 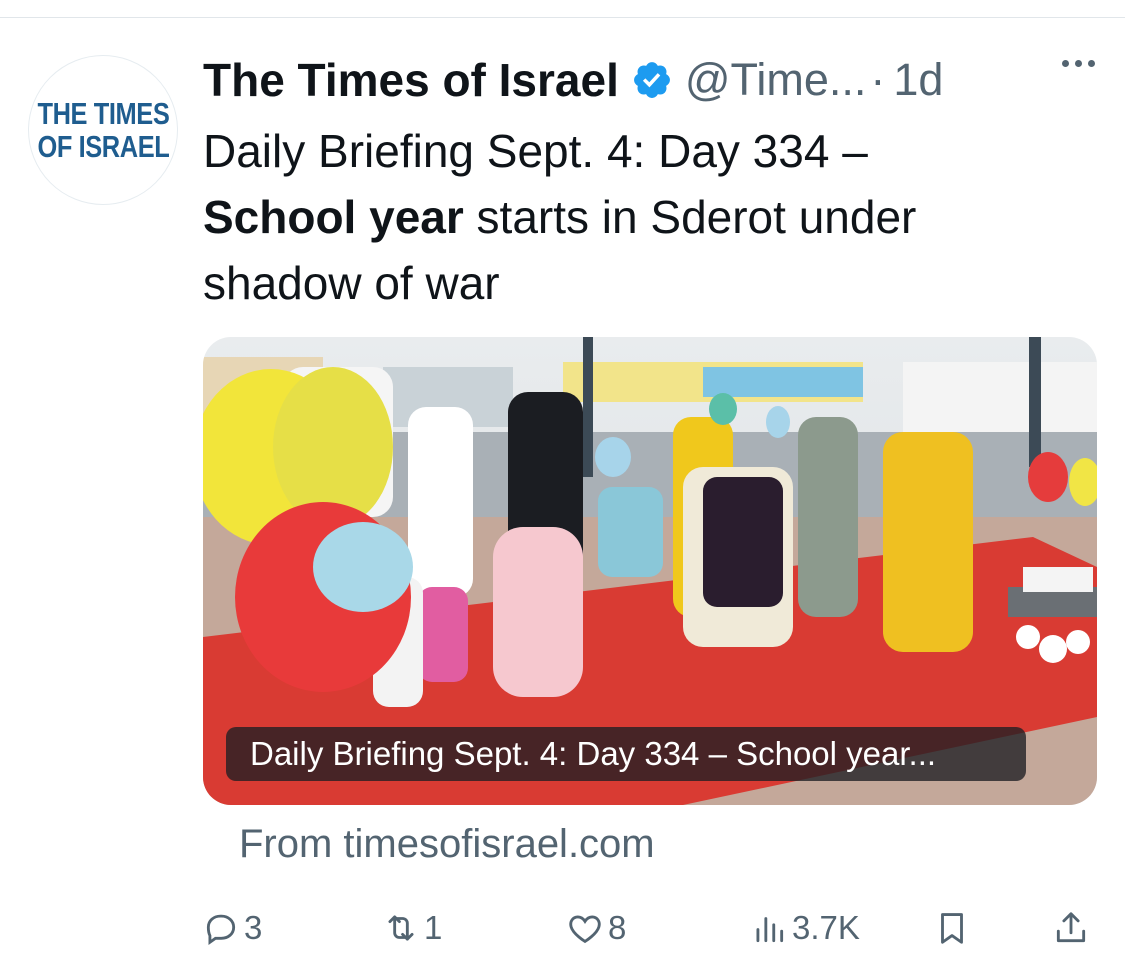 What do you see at coordinates (447, 844) in the screenshot?
I see `link-source: From timesofisrael.com` at bounding box center [447, 844].